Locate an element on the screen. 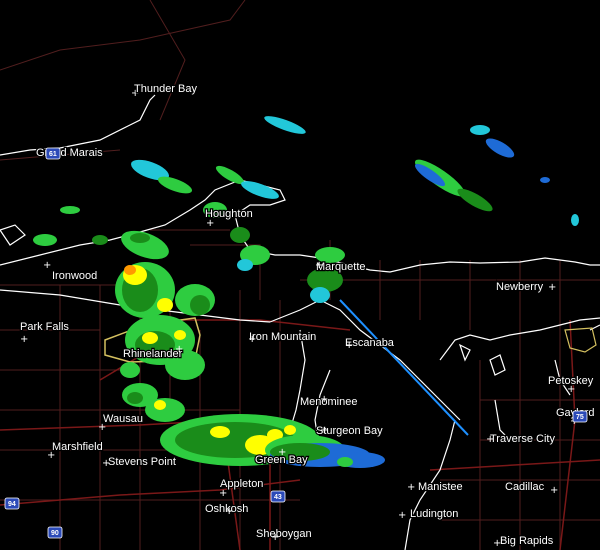 This screenshot has width=600, height=550. svg-text: Ludington is located at coordinates (434, 514).